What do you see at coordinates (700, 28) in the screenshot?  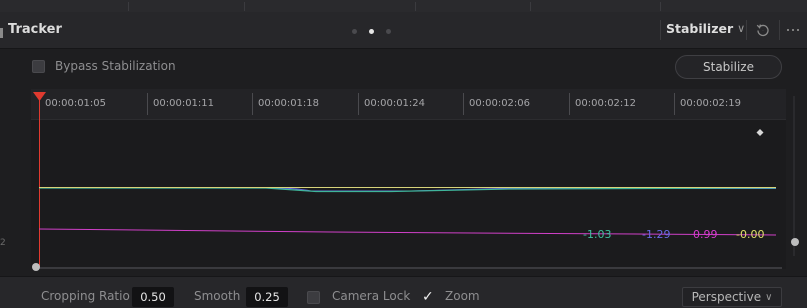 I see `mode-dropdown-label: Stabilizer` at bounding box center [700, 28].